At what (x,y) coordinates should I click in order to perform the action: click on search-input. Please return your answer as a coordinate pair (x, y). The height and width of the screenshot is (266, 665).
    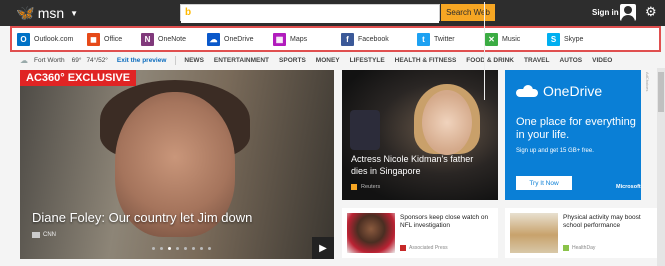
    Looking at the image, I should click on (310, 15).